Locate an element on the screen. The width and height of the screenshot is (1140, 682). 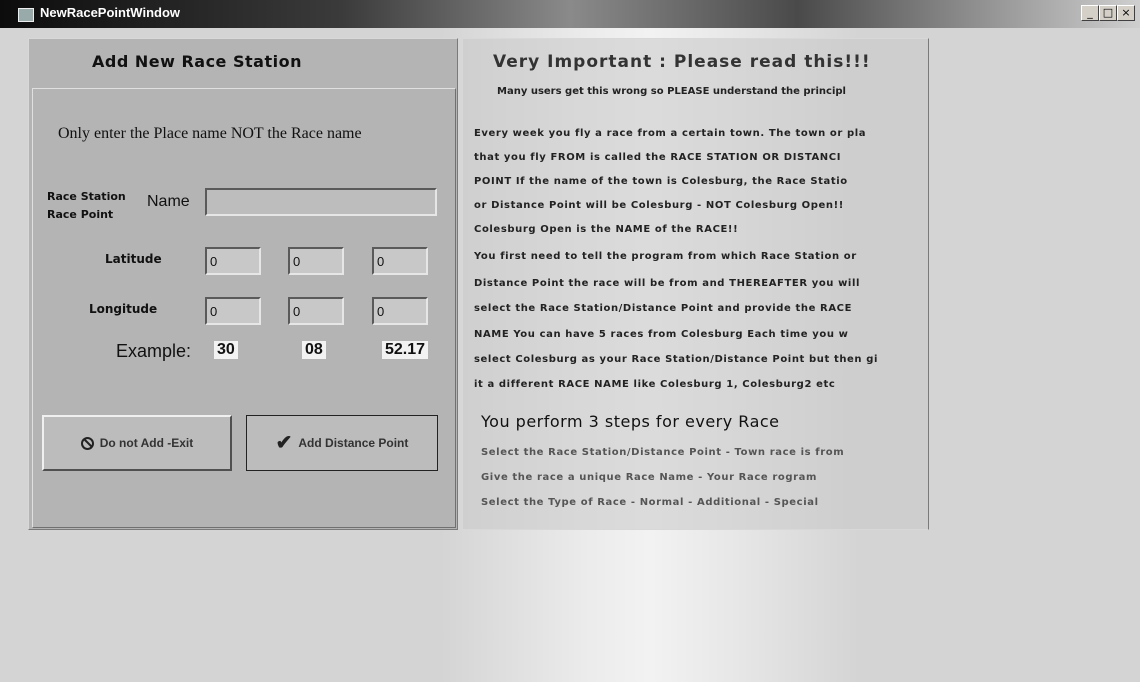
do-not-add-exit-button: Do not Add -Exit is located at coordinates (137, 443).